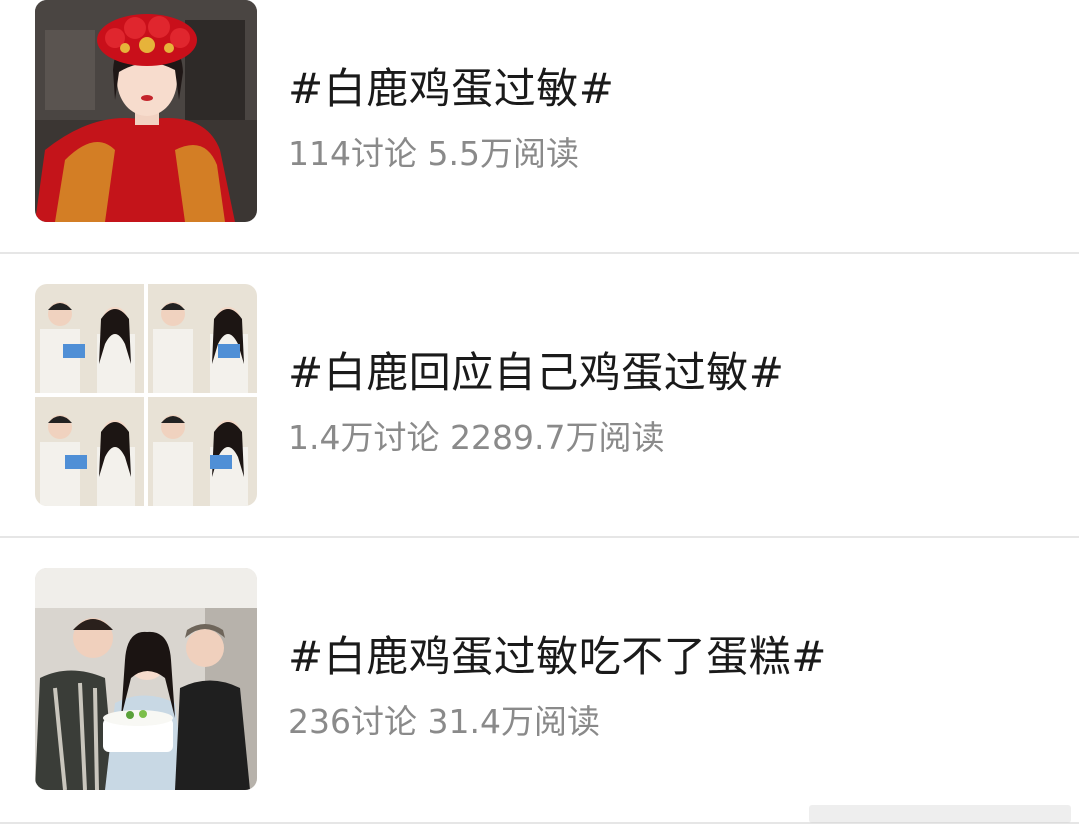  What do you see at coordinates (557, 437) in the screenshot?
I see `read-count: 2289.7万阅读` at bounding box center [557, 437].